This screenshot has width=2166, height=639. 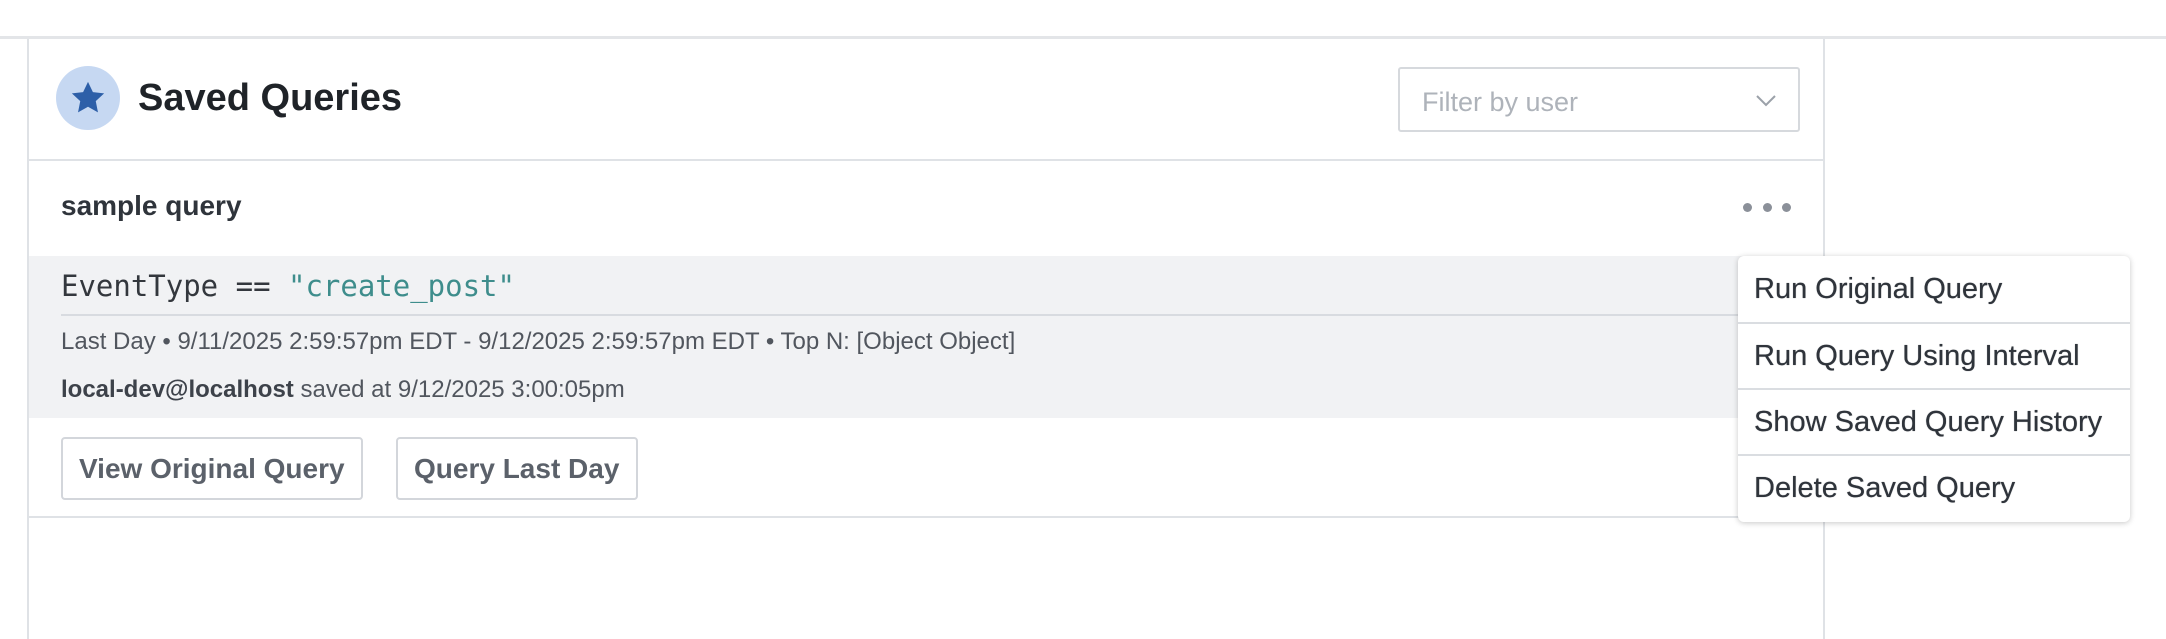 I want to click on query-name: sample query, so click(x=151, y=205).